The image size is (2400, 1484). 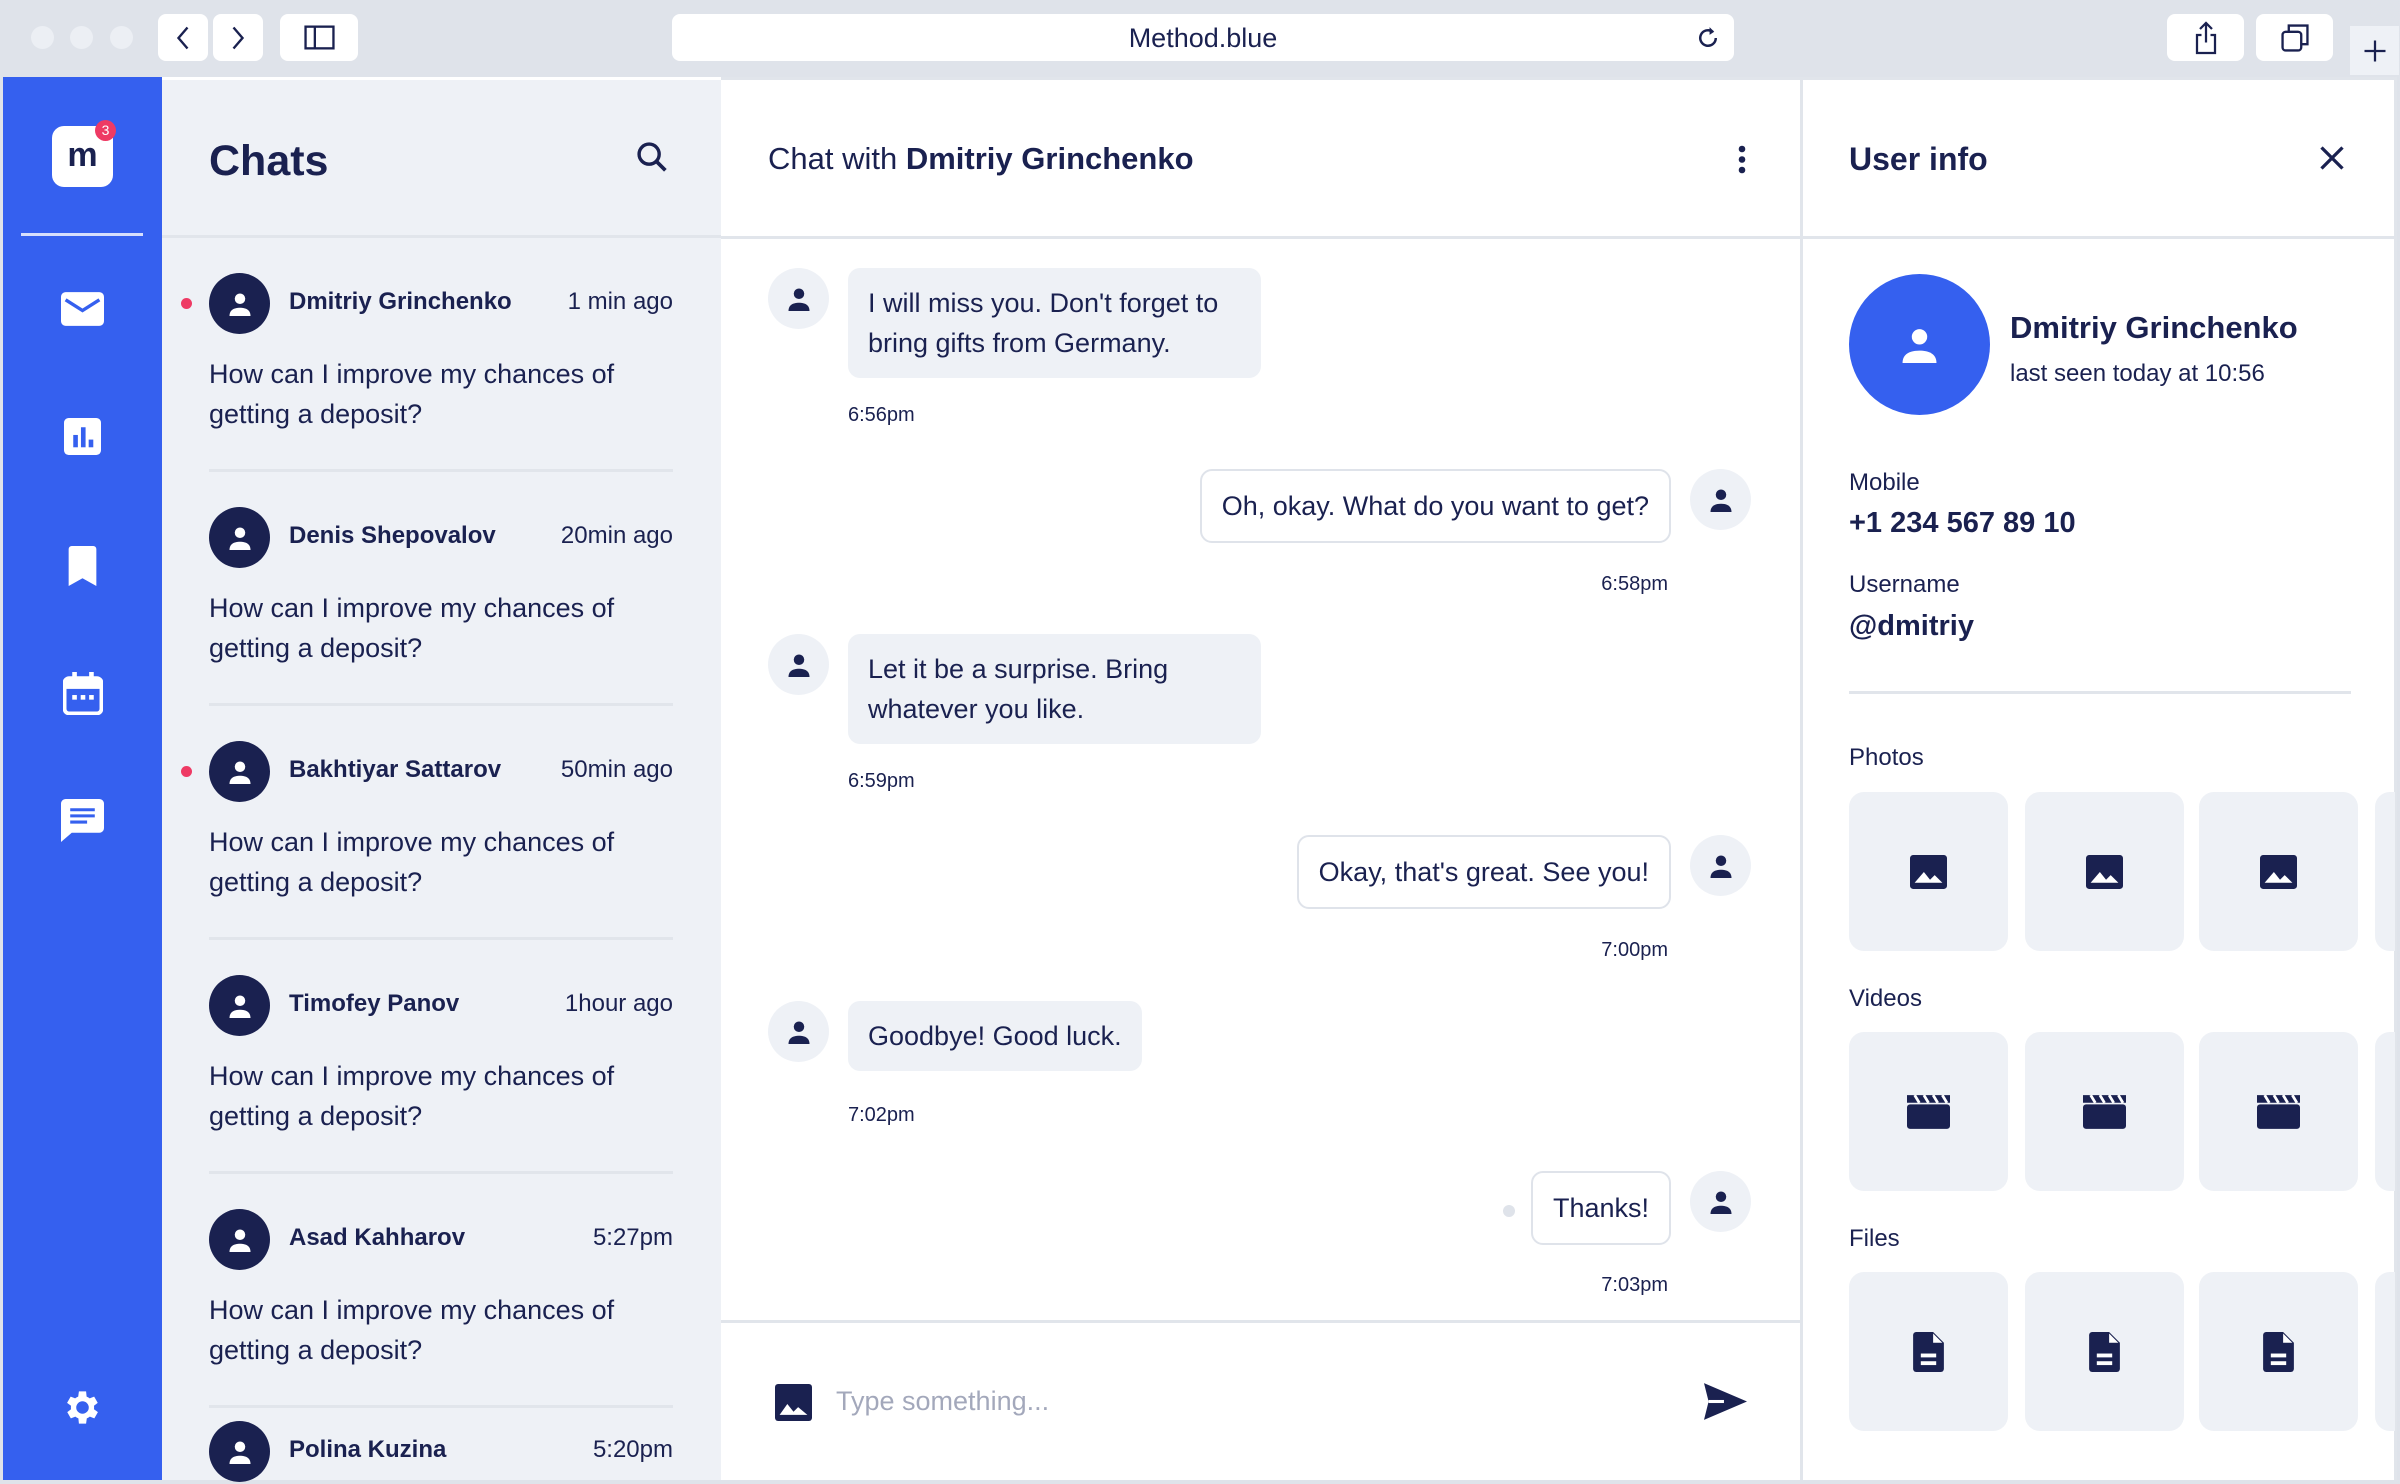 I want to click on chevron-right-icon, so click(x=238, y=37).